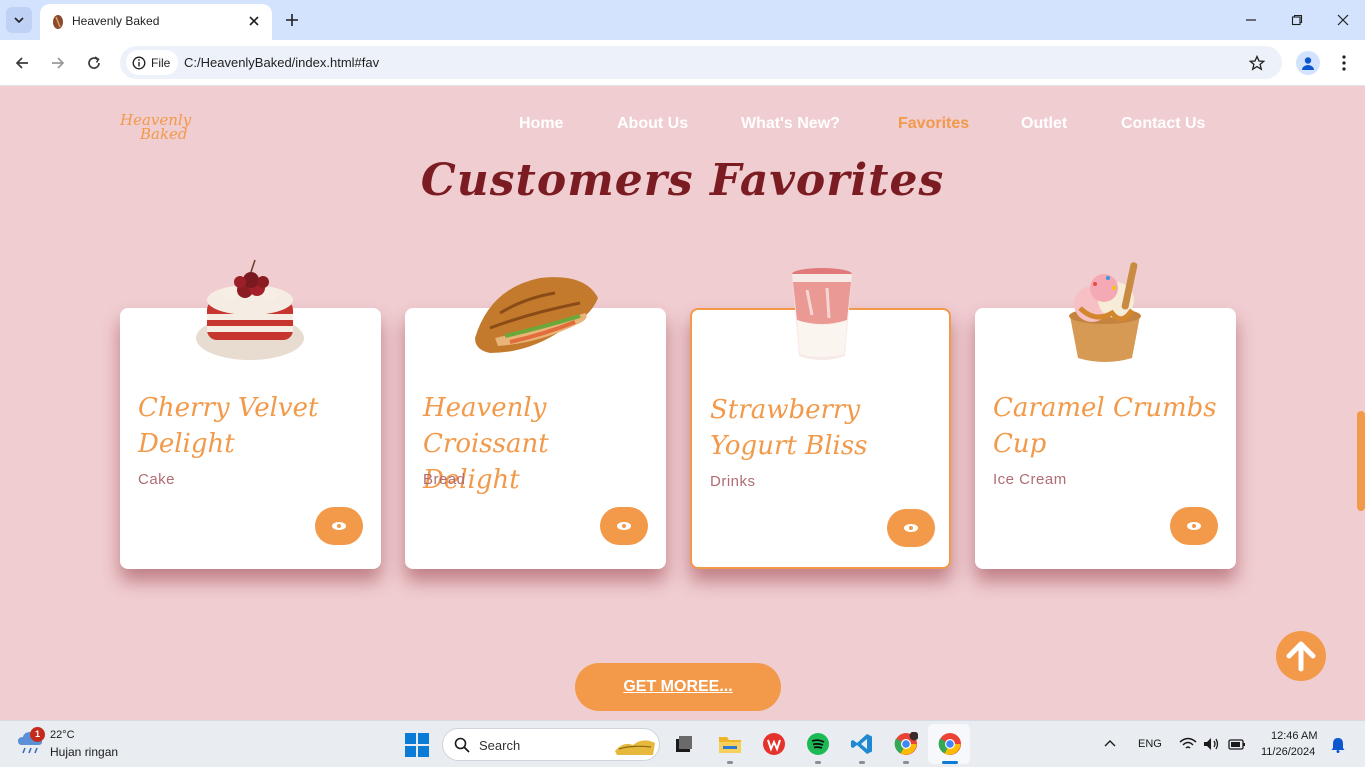 This screenshot has height=767, width=1365. I want to click on weather-description: Hujan ringan, so click(84, 752).